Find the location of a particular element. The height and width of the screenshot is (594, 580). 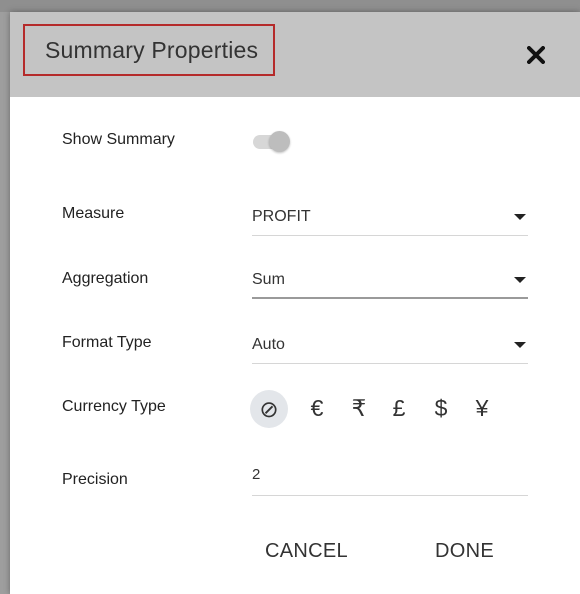

aggregation-select: Sum is located at coordinates (390, 282).